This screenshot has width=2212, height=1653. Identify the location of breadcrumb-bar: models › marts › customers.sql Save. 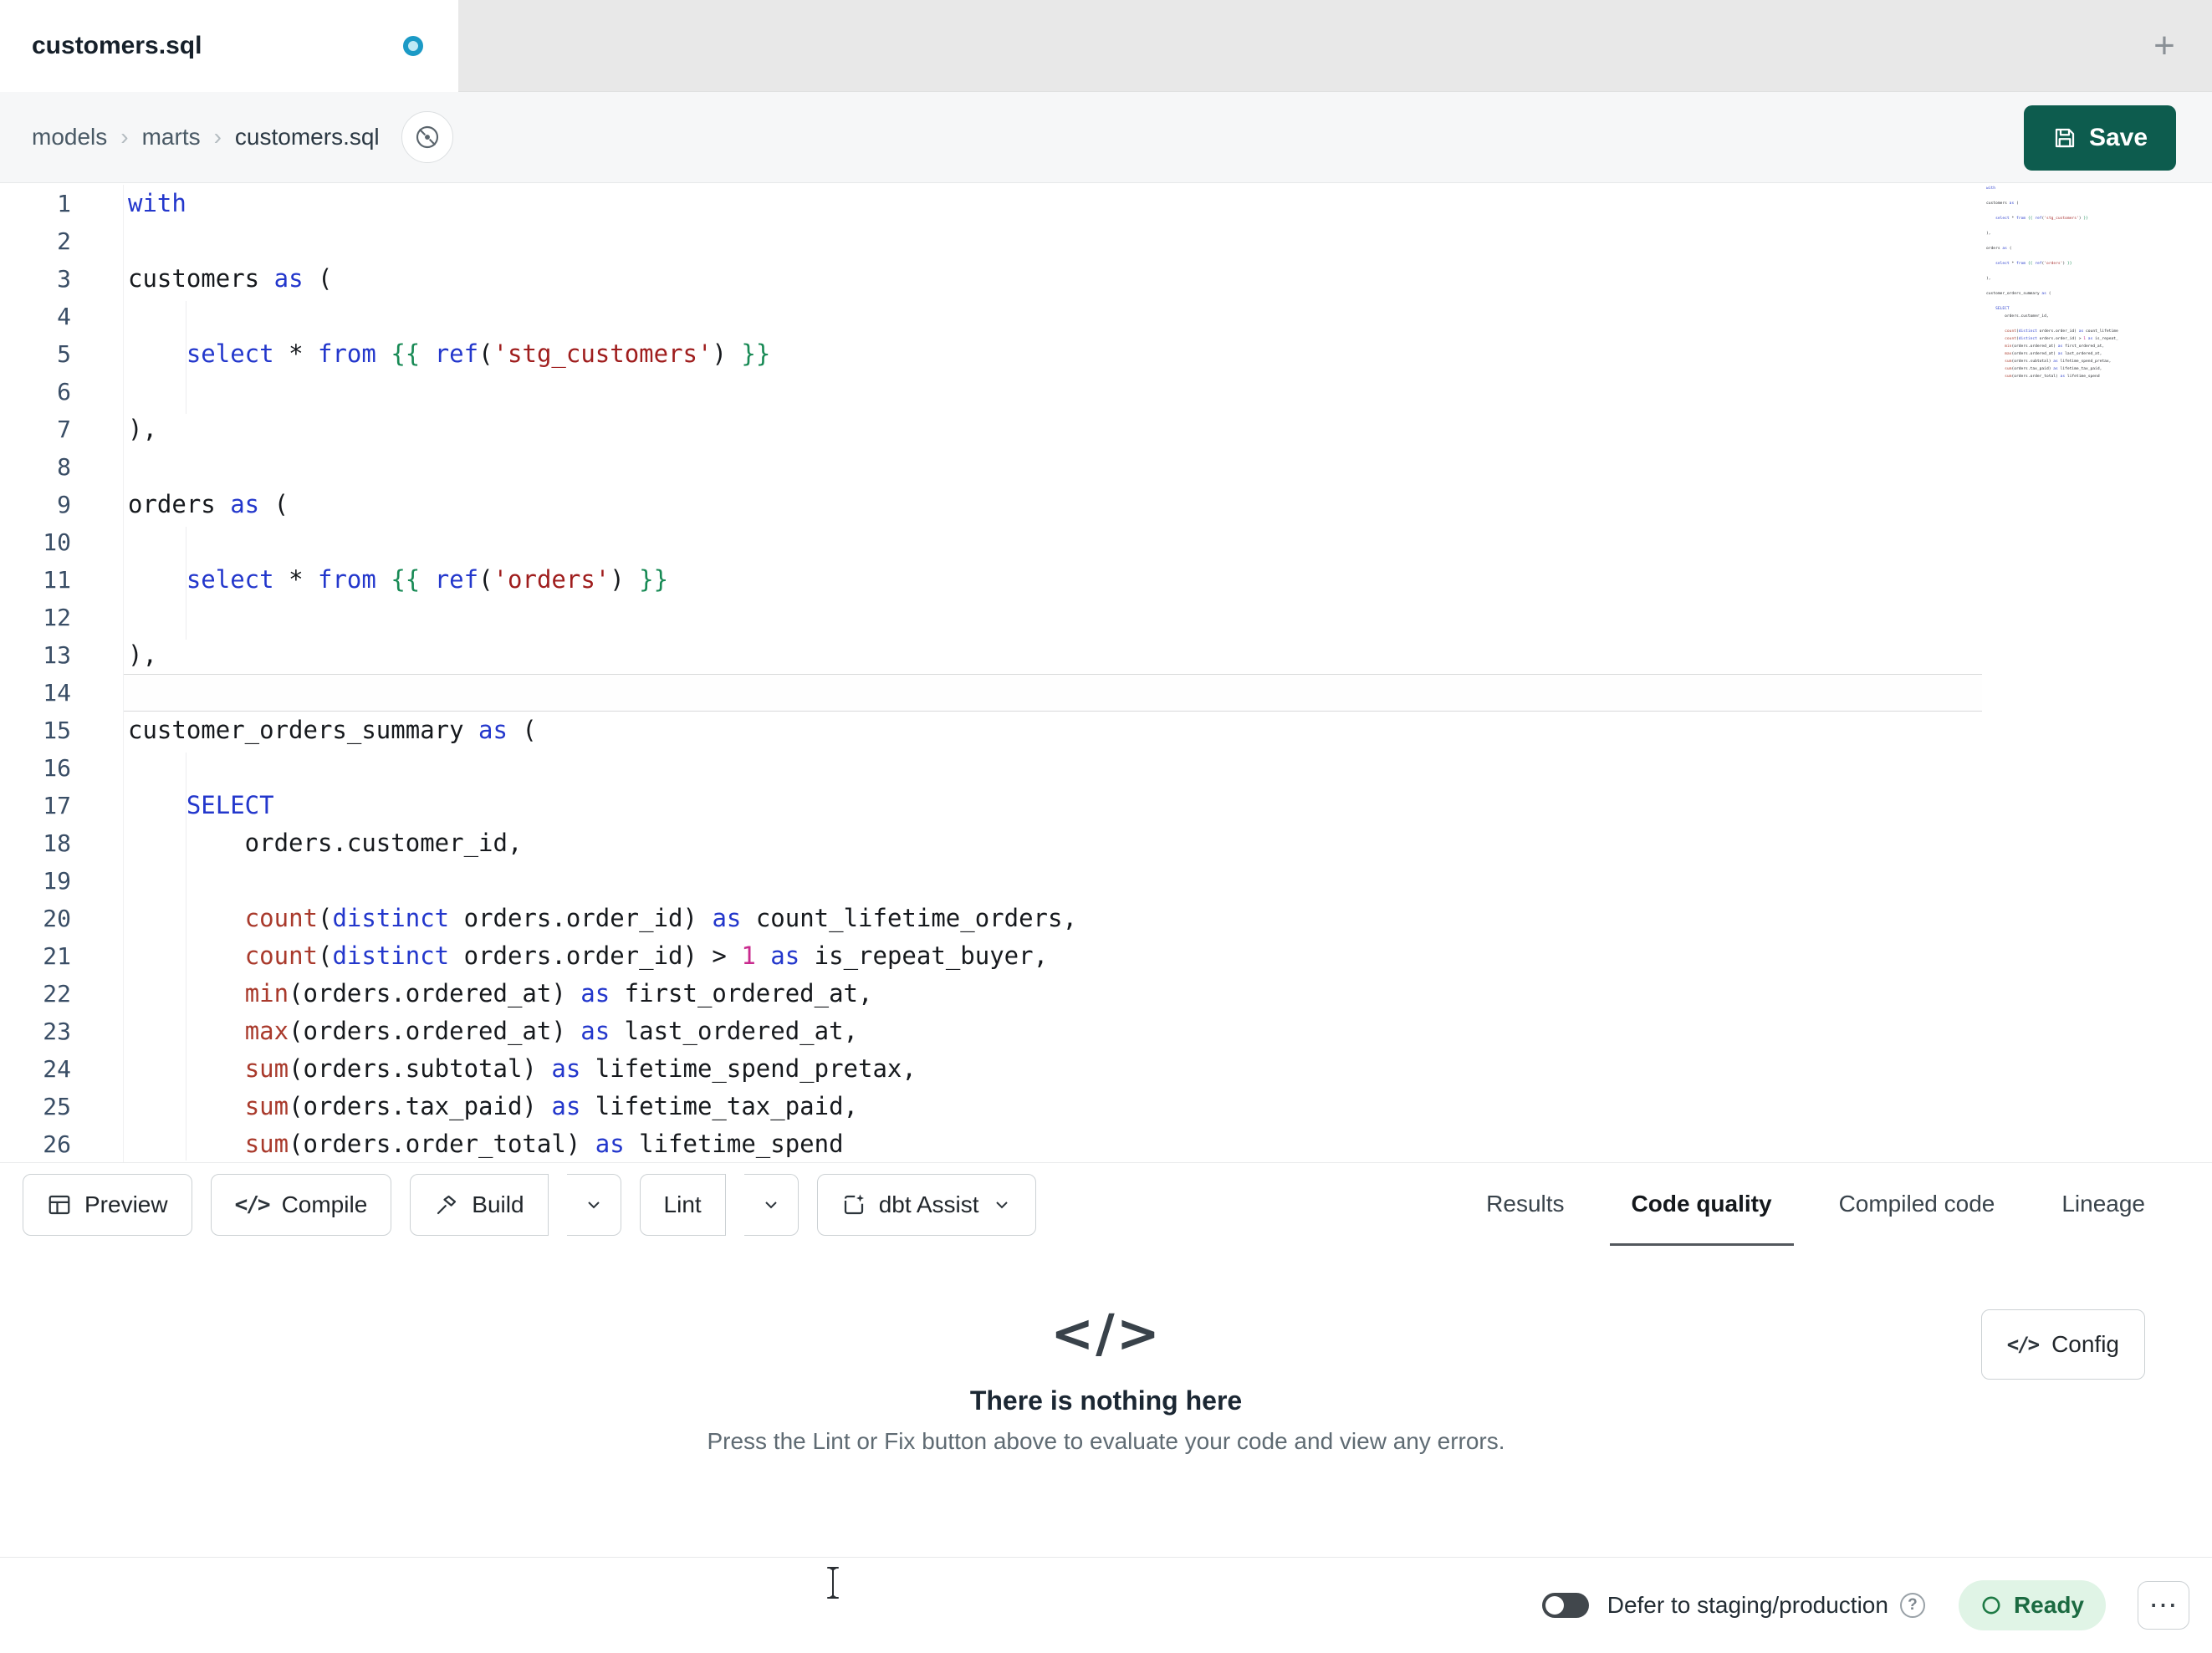
(1106, 137).